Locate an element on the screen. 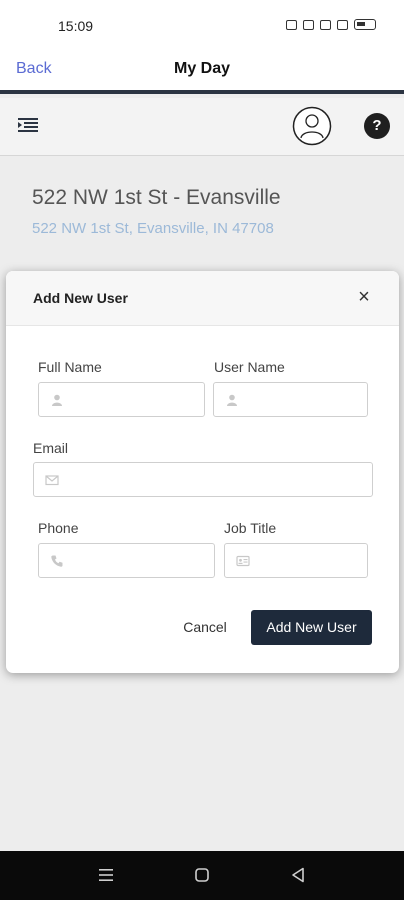 The height and width of the screenshot is (900, 404). status-time: 15:09 is located at coordinates (76, 26).